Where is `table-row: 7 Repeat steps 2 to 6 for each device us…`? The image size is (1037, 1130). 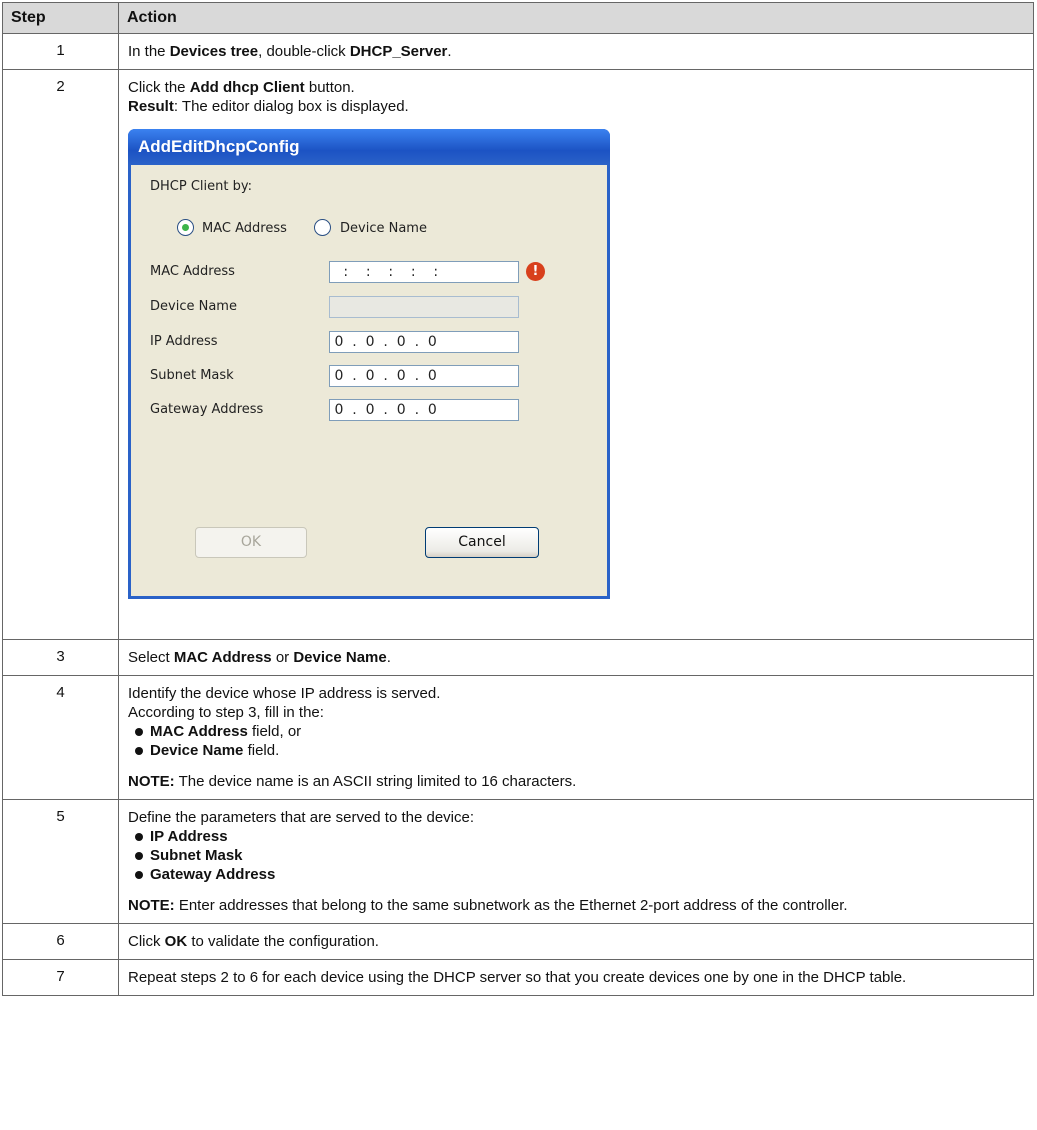
table-row: 7 Repeat steps 2 to 6 for each device us… is located at coordinates (518, 977).